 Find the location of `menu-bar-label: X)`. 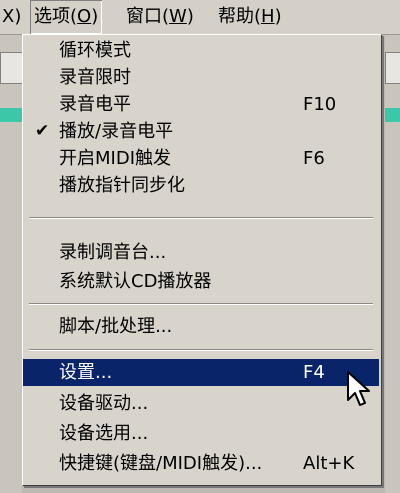

menu-bar-label: X) is located at coordinates (12, 16).